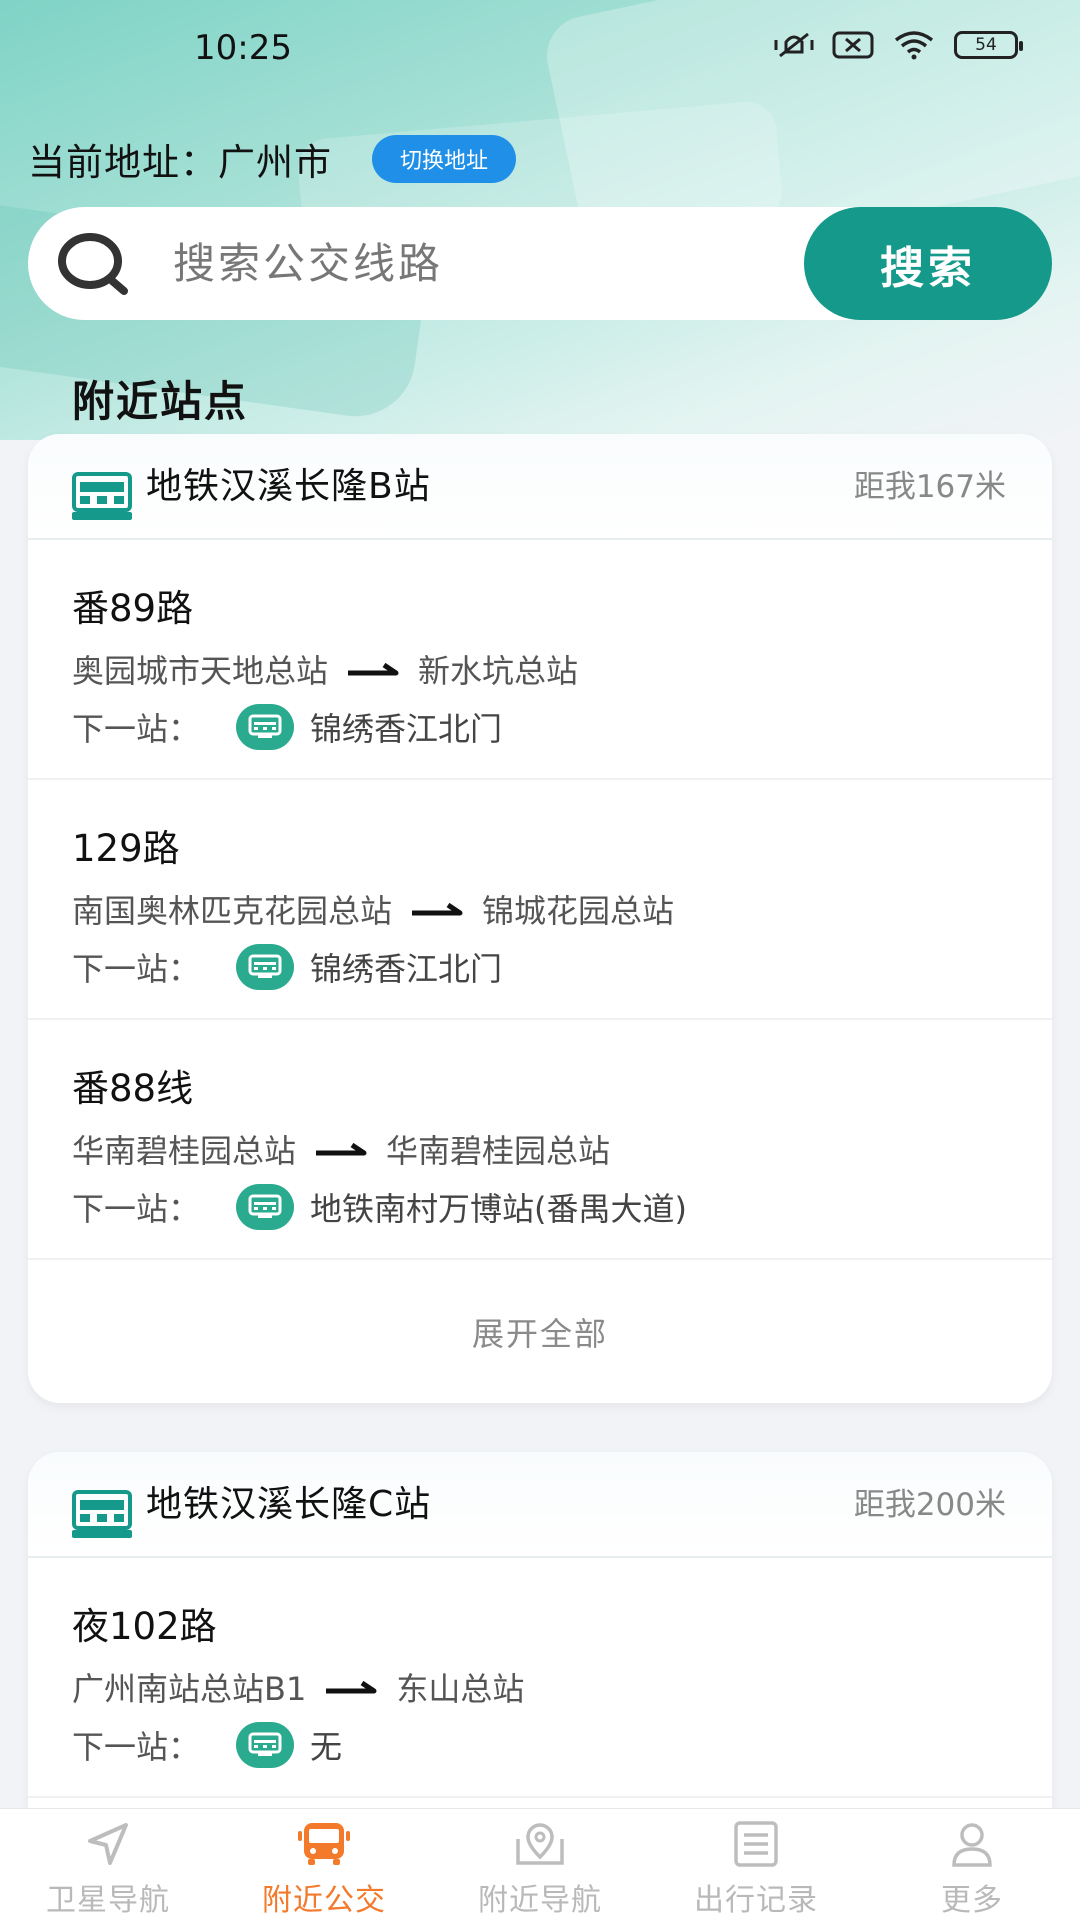  What do you see at coordinates (756, 1844) in the screenshot?
I see `list-icon` at bounding box center [756, 1844].